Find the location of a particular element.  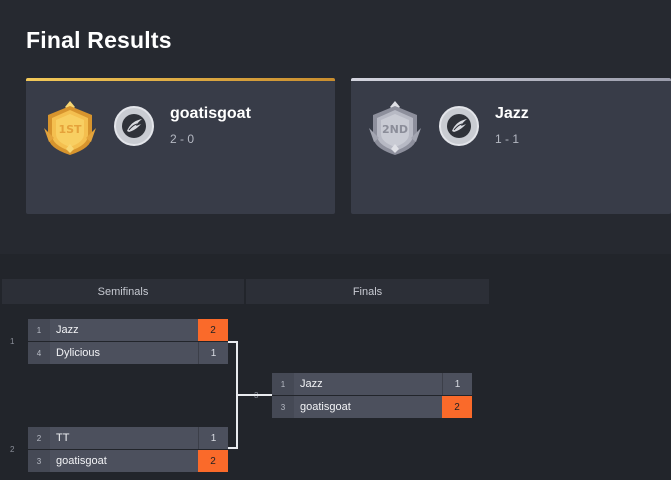

match-team-row: 1 Jazz 1 is located at coordinates (372, 384).